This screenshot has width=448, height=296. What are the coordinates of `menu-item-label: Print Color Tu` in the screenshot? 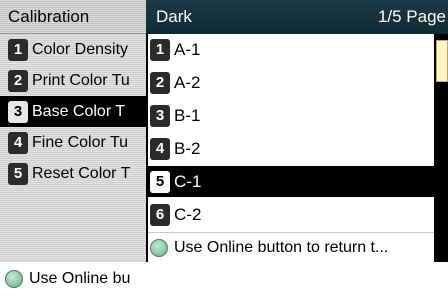 It's located at (81, 80).